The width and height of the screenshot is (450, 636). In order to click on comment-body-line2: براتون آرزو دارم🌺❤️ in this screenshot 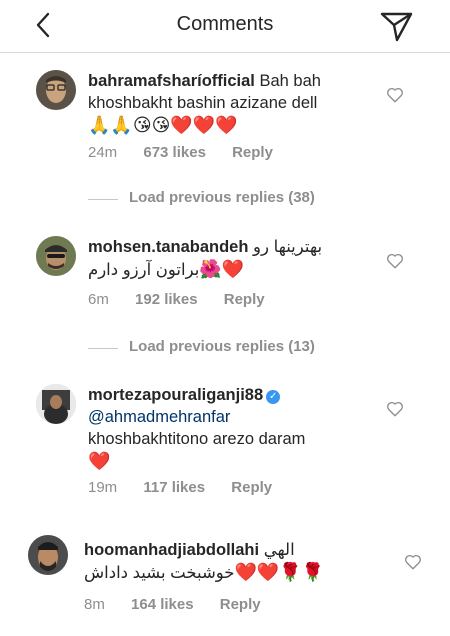, I will do `click(166, 269)`.